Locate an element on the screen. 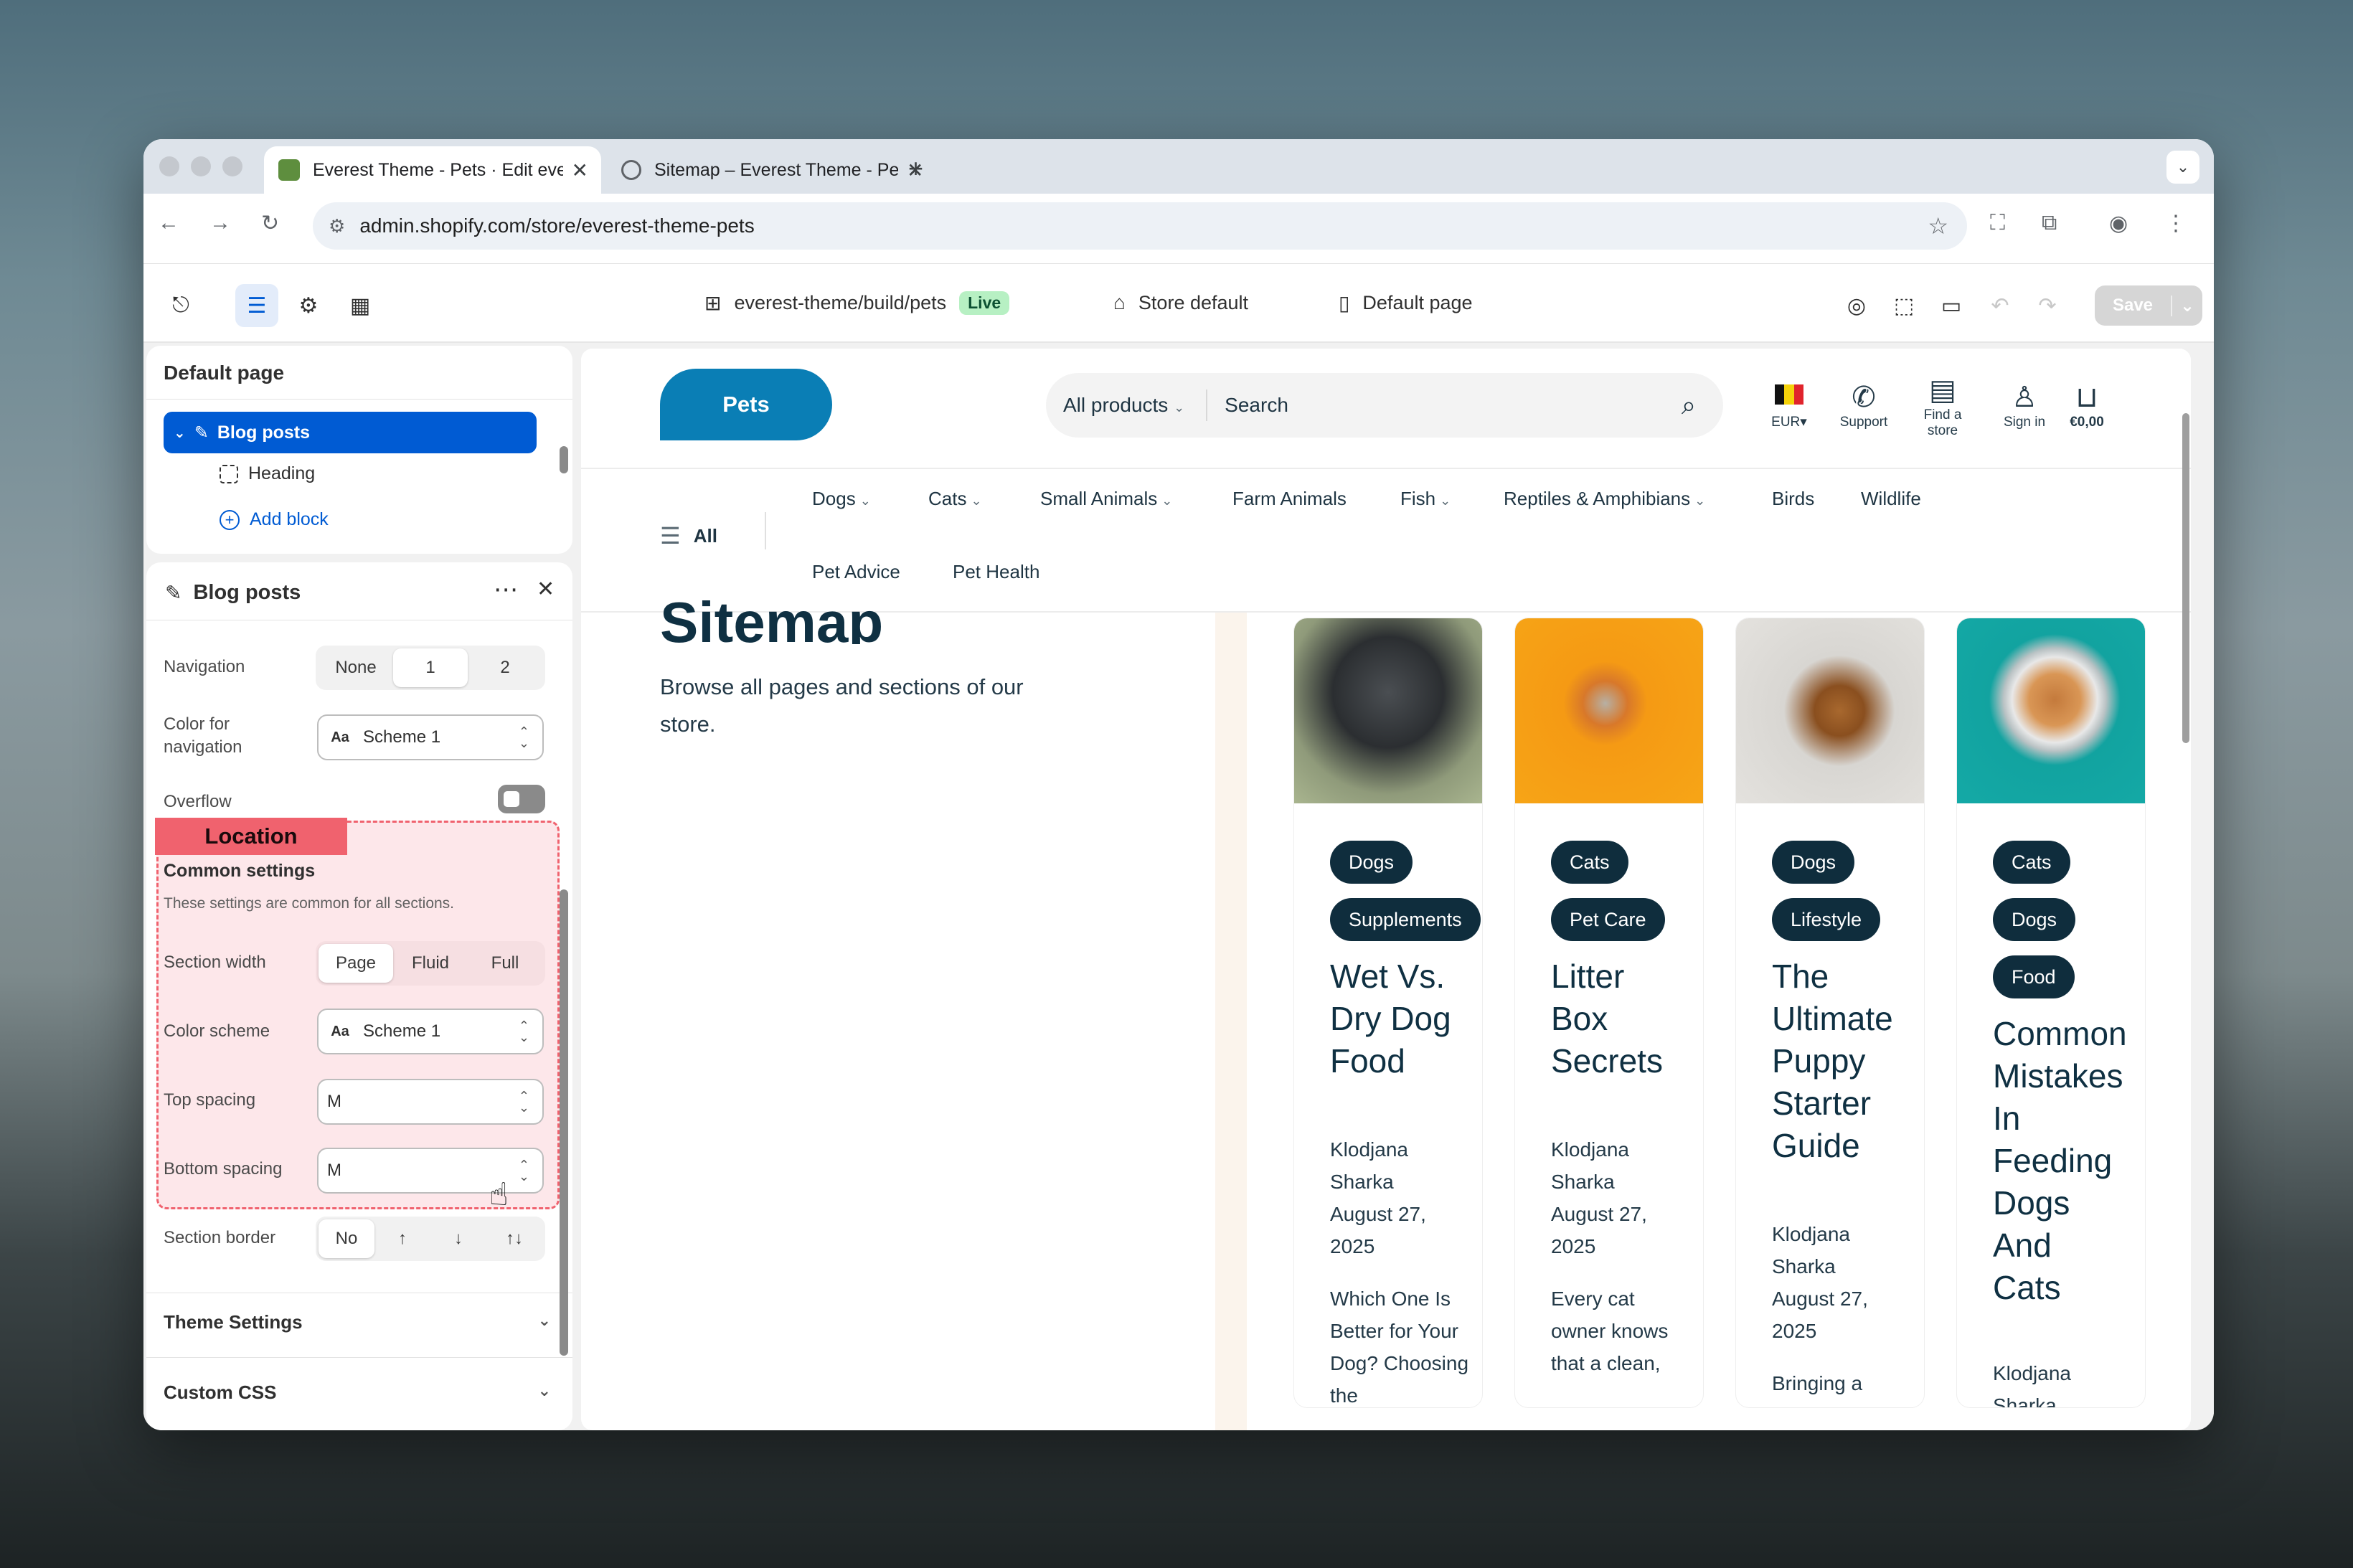  nav-wildlife: Wildlife is located at coordinates (1891, 499).